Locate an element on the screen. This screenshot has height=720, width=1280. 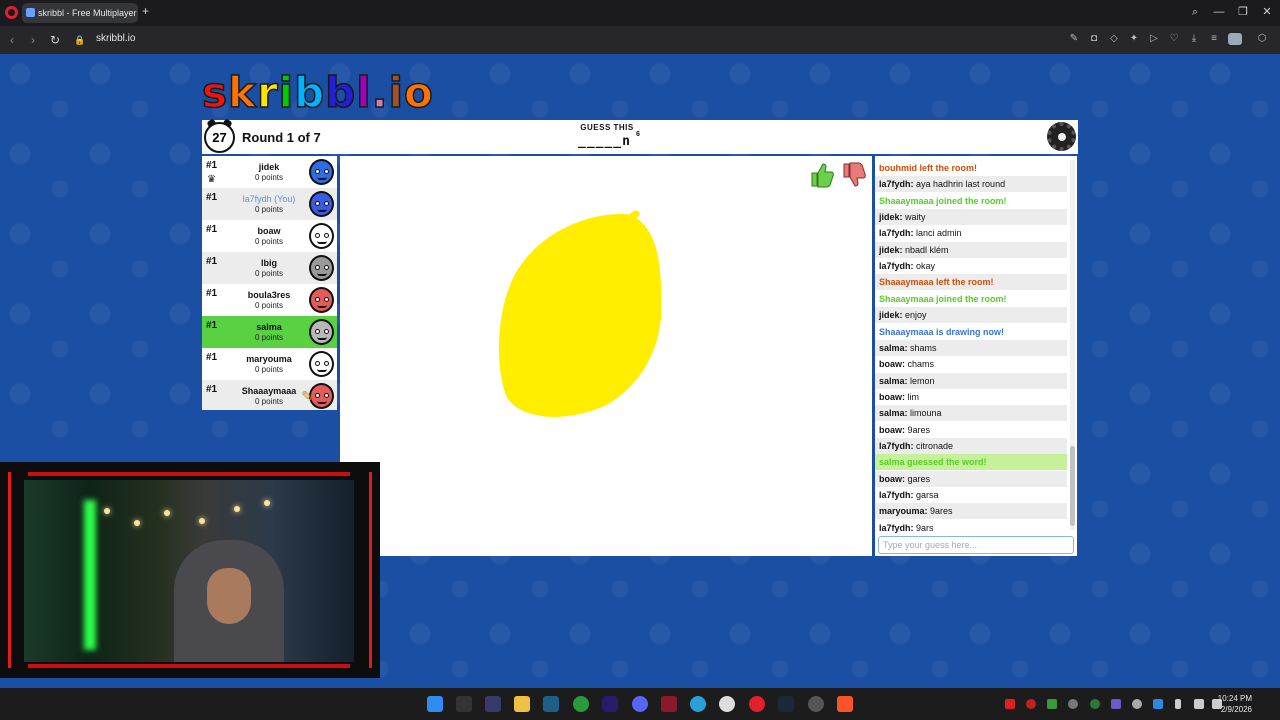
player-row: #1 maryouma 0 points is located at coordinates (269, 364).